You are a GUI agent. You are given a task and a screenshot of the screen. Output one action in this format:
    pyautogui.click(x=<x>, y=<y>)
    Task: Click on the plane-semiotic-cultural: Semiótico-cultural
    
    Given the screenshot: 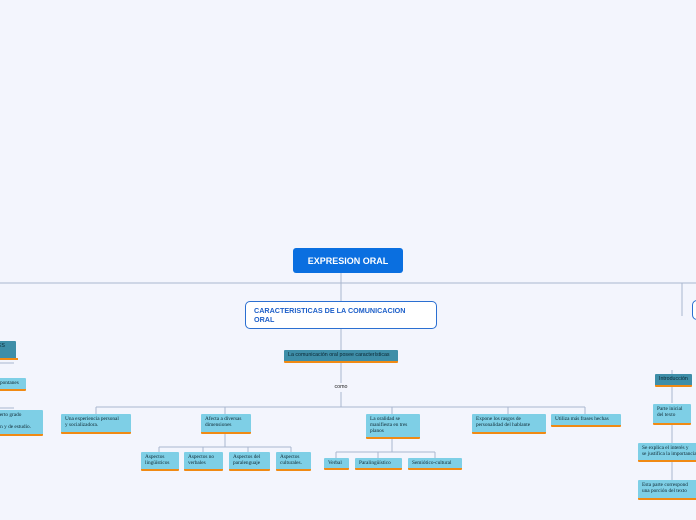 What is the action you would take?
    pyautogui.click(x=435, y=464)
    